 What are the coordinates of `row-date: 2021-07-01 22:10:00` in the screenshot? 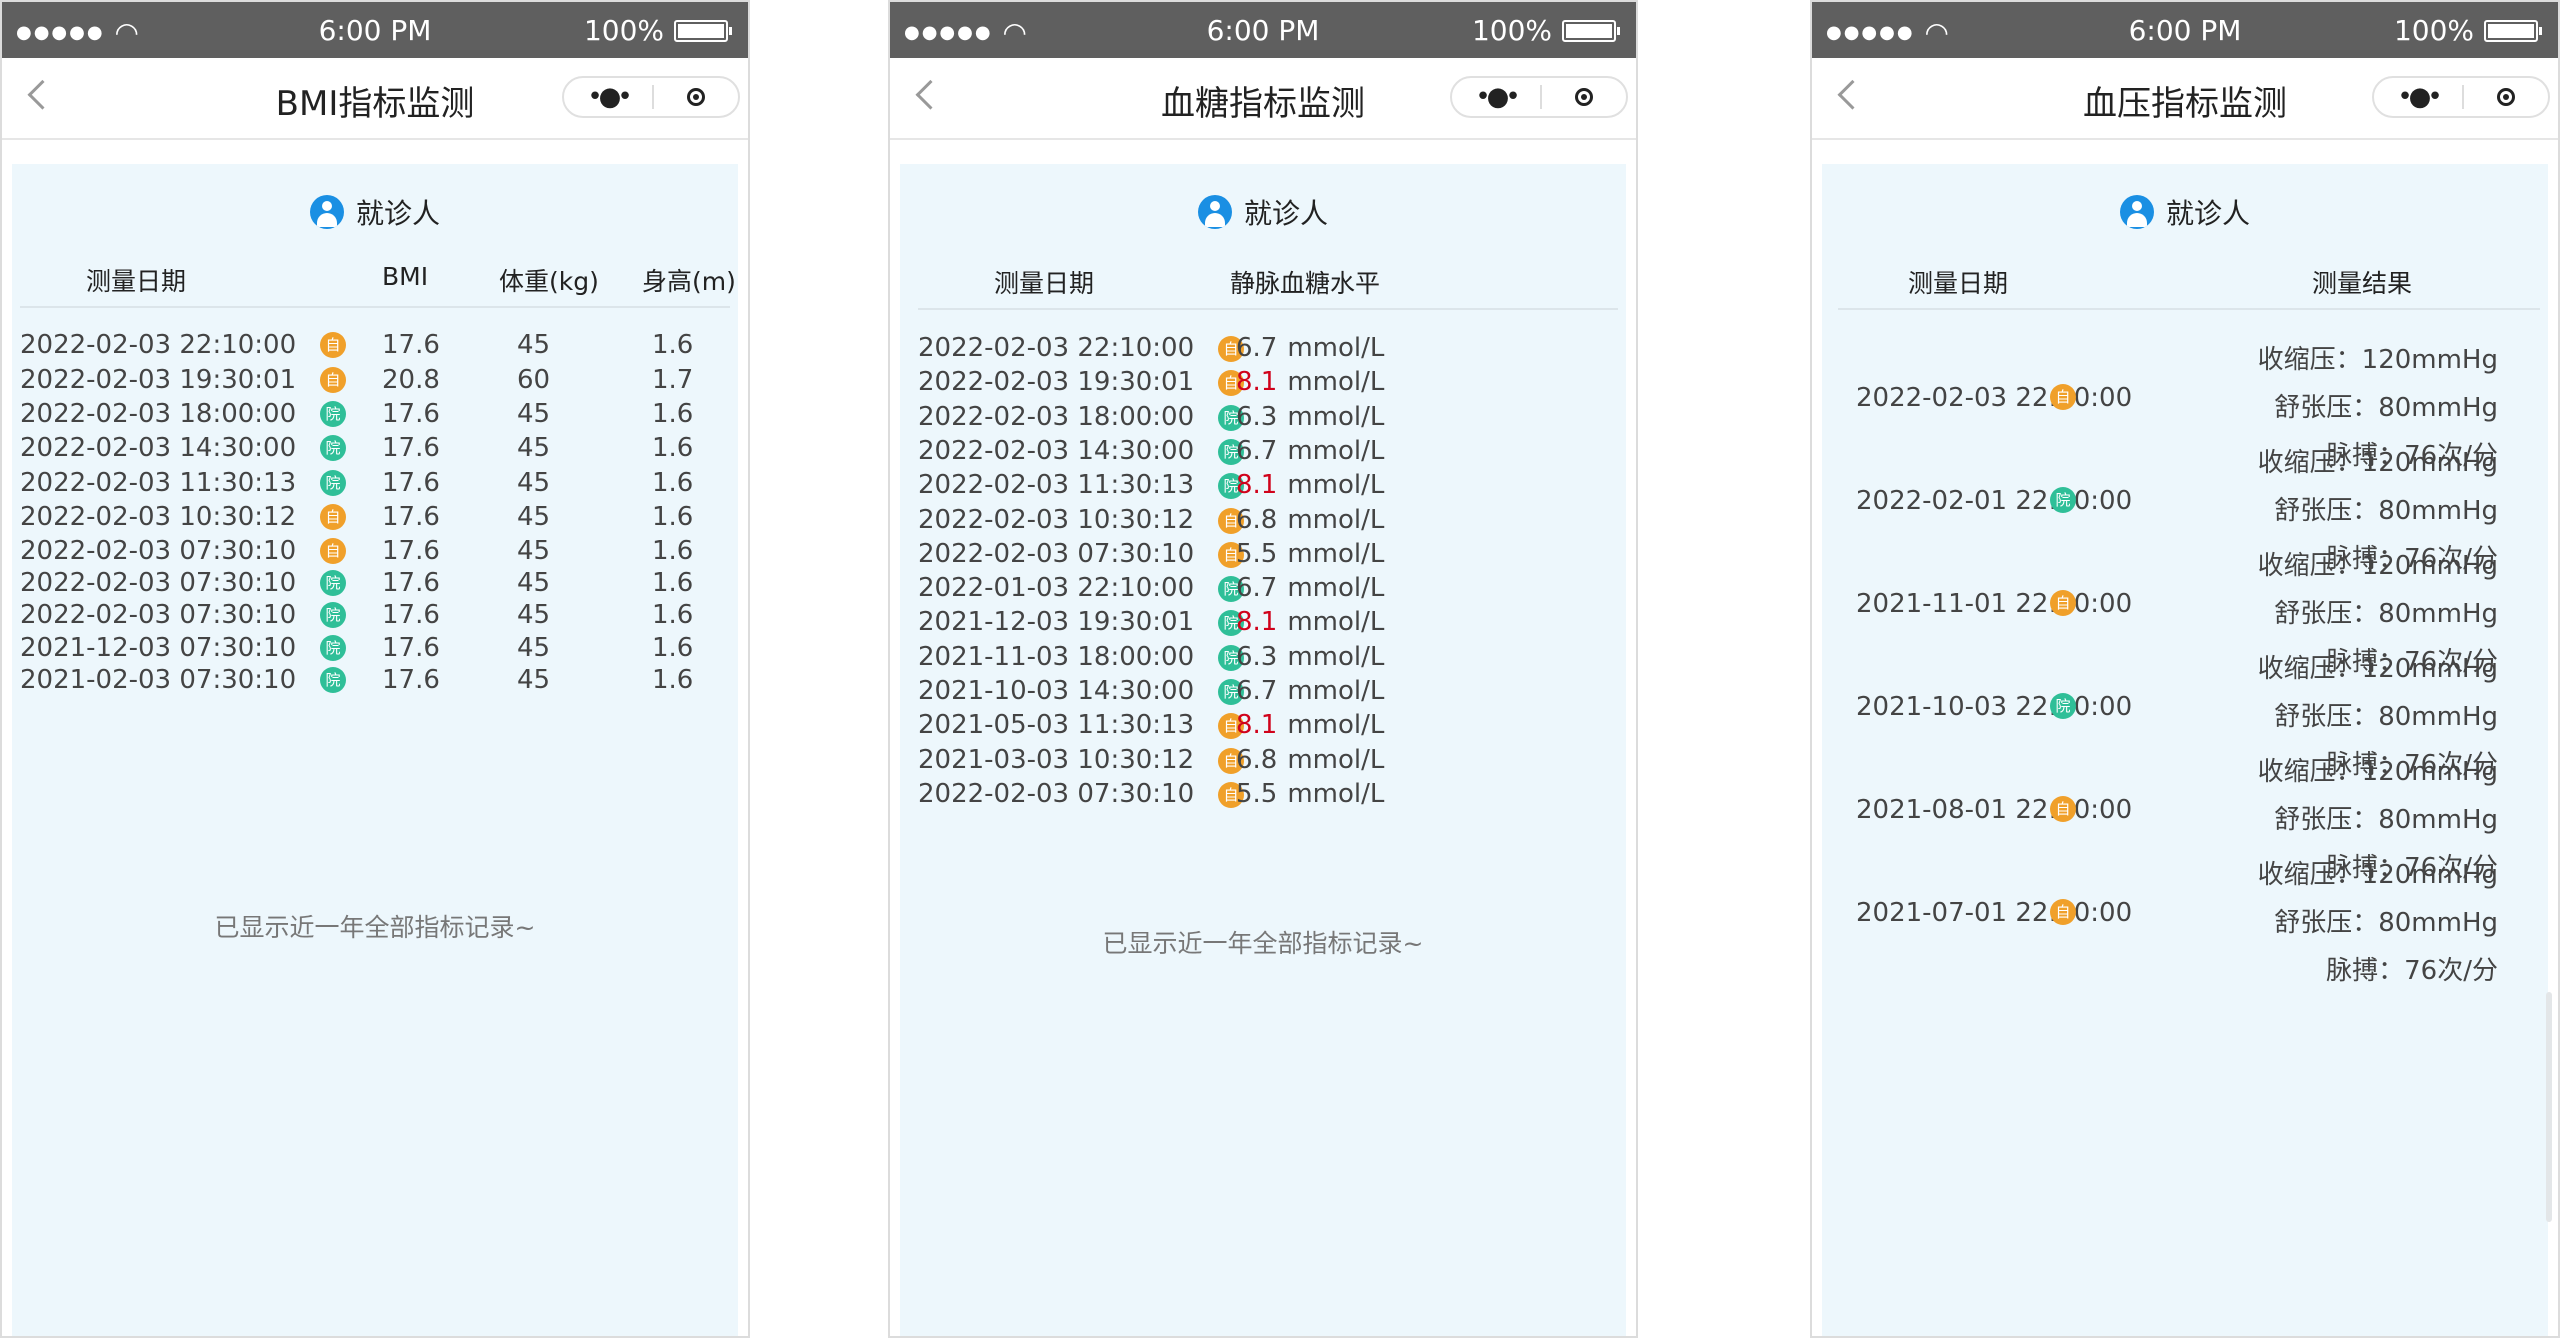 It's located at (1994, 913).